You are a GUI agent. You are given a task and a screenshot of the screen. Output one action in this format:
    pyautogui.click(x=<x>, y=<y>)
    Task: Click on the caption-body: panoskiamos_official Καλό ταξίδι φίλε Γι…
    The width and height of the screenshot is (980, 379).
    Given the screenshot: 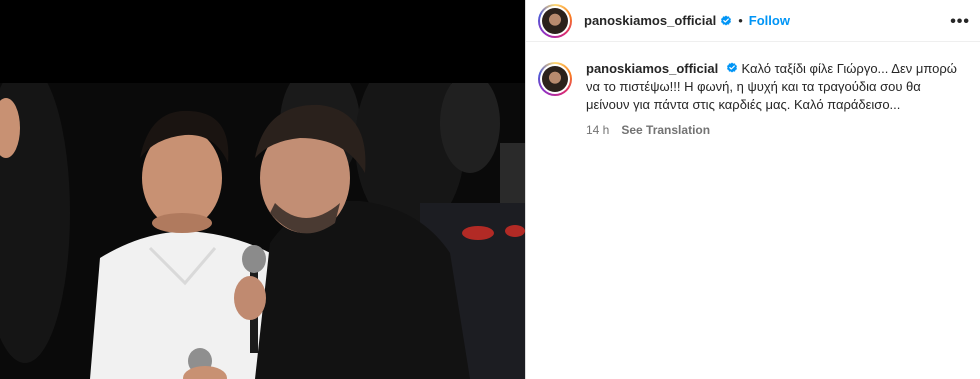 What is the action you would take?
    pyautogui.click(x=773, y=99)
    